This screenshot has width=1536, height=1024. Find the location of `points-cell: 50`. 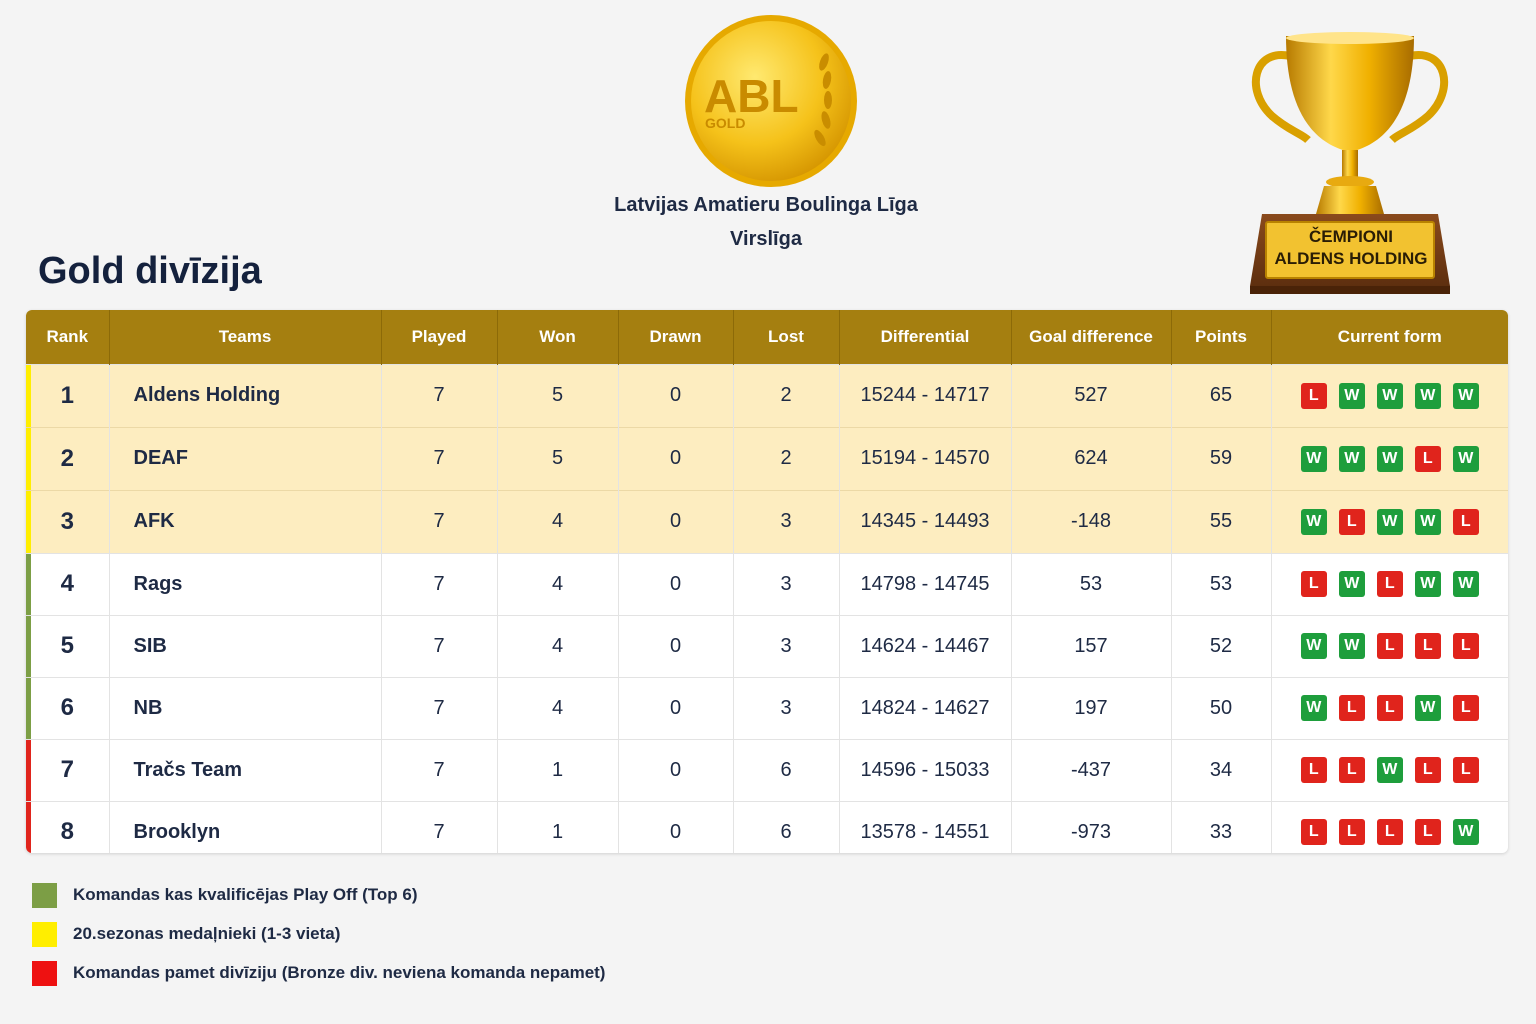

points-cell: 50 is located at coordinates (1221, 708).